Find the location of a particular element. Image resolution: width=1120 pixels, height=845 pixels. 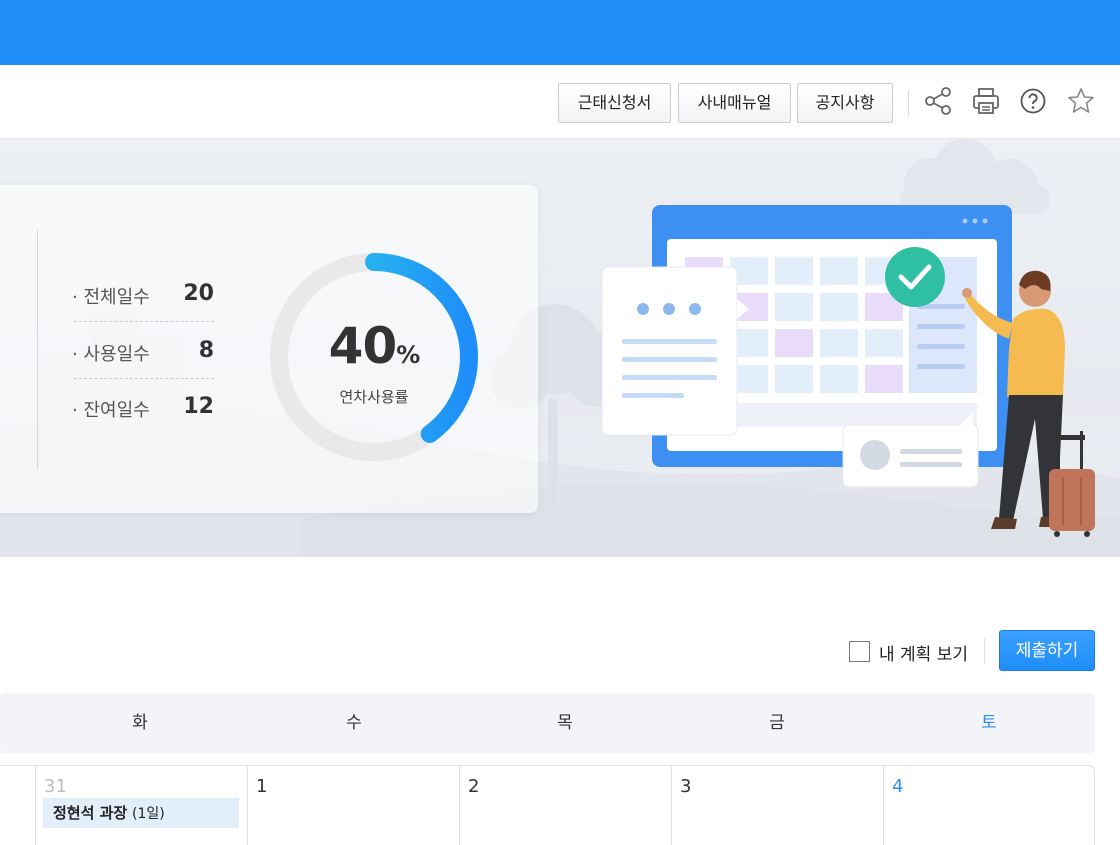

my-plan-checkbox is located at coordinates (859, 651).